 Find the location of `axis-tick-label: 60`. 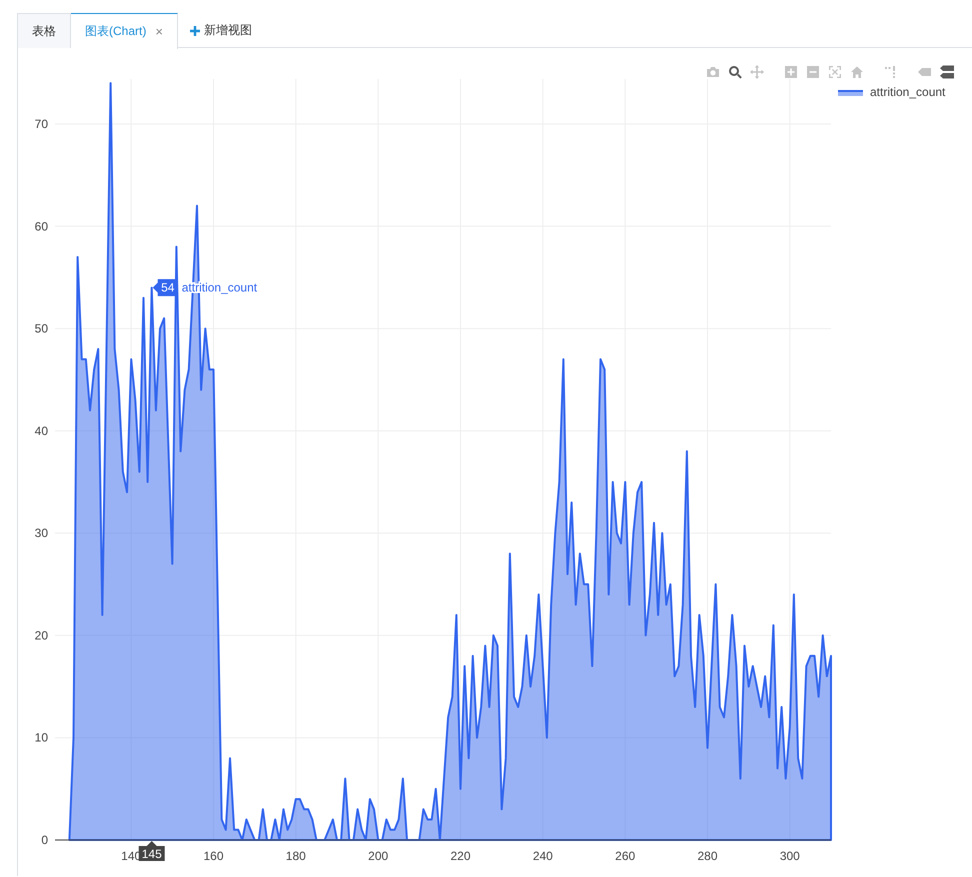

axis-tick-label: 60 is located at coordinates (41, 226).